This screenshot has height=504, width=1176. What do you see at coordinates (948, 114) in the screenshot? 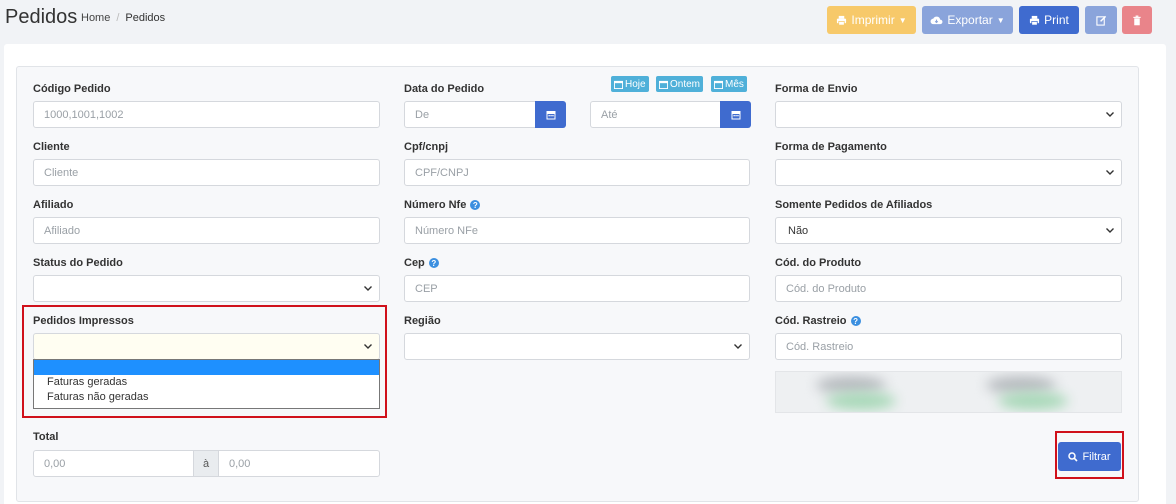
I see `forma-envio-select` at bounding box center [948, 114].